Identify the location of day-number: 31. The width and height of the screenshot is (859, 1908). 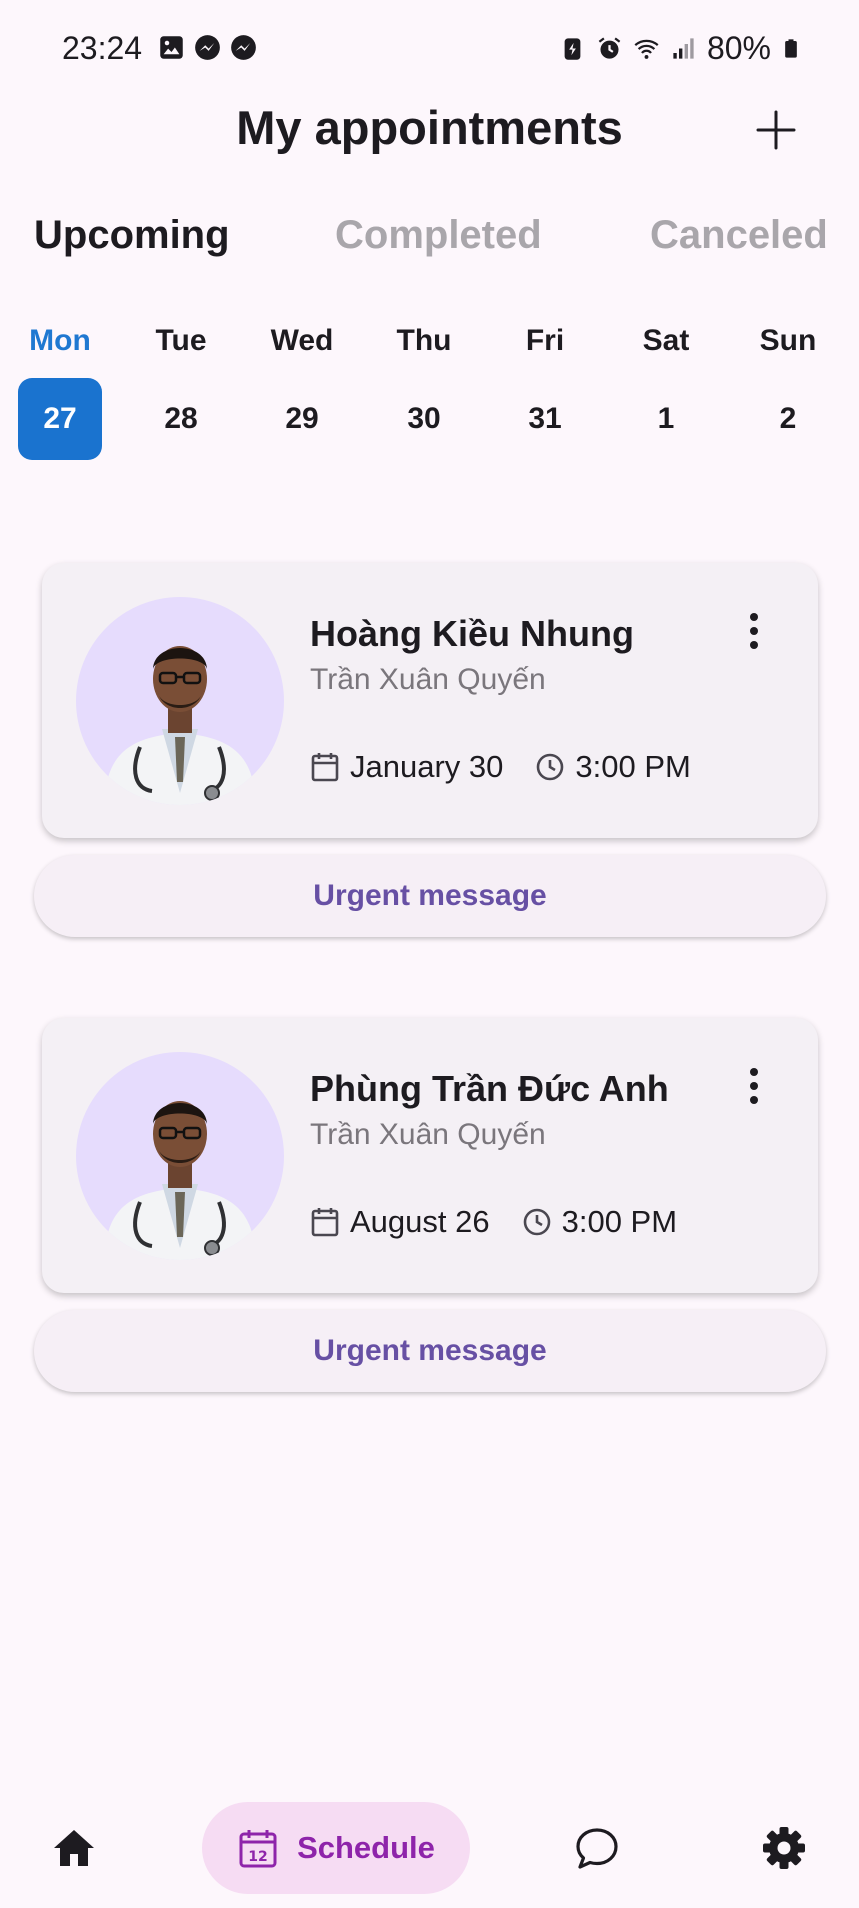
(545, 419).